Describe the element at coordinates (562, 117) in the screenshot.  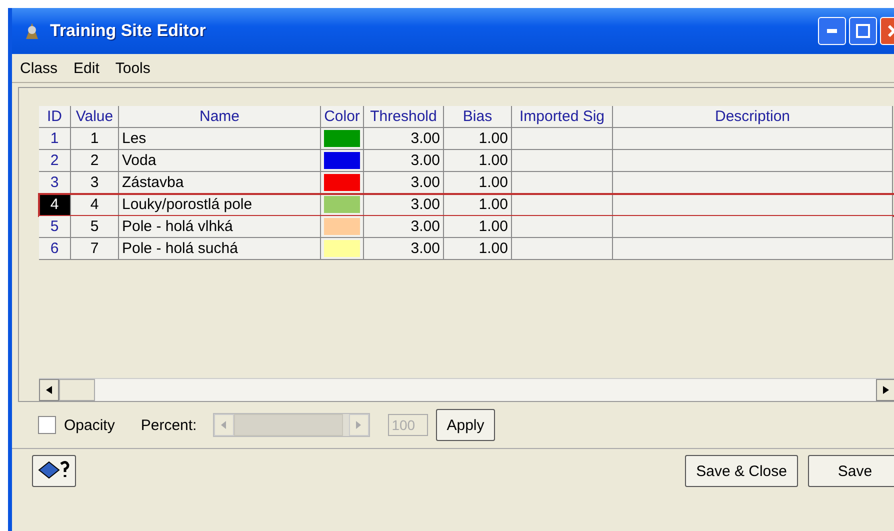
I see `column-header: Imported Sig` at that location.